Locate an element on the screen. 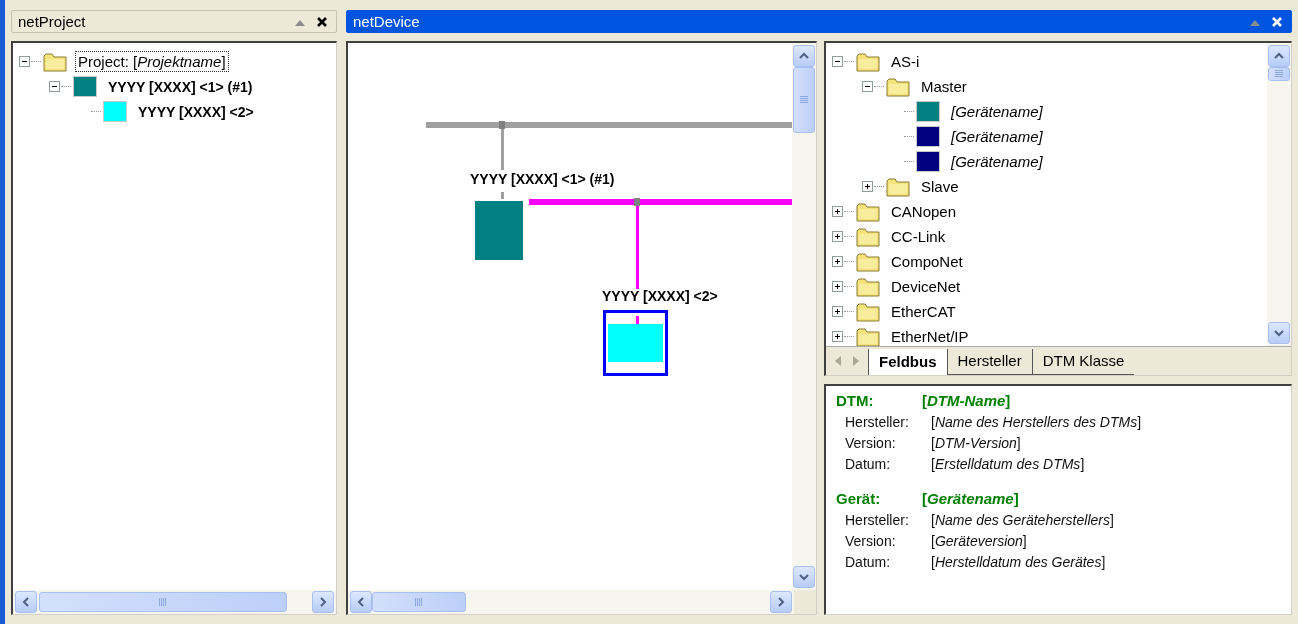 The width and height of the screenshot is (1298, 624). field-value: [Erstelldatum des DTMs] is located at coordinates (1008, 463).